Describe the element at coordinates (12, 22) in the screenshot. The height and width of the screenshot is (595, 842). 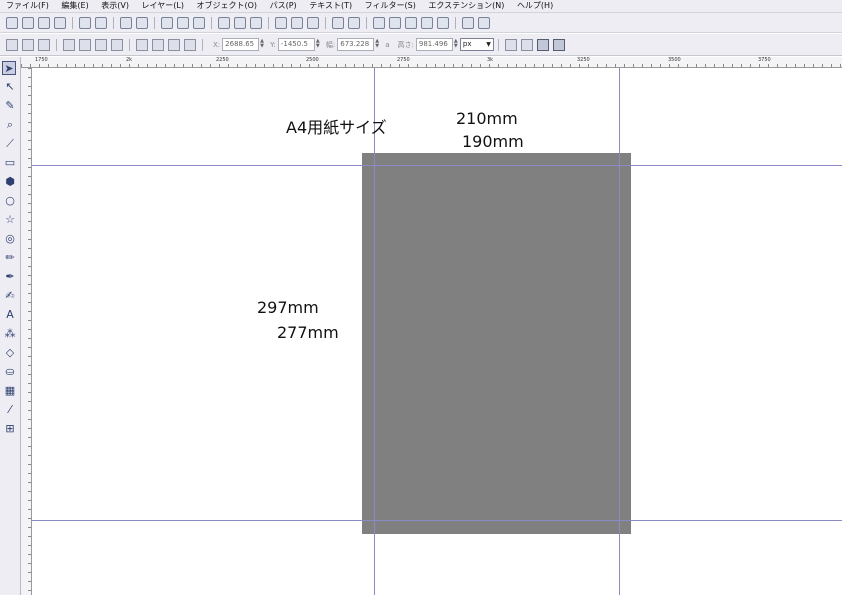
I see `new-document-icon` at that location.